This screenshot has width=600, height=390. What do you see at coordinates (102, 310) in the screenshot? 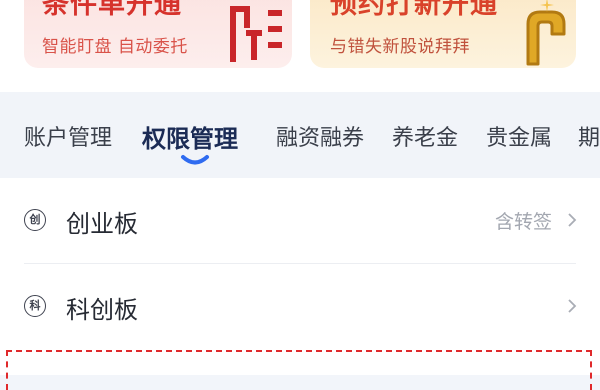
I see `list-item-label: 科创板` at bounding box center [102, 310].